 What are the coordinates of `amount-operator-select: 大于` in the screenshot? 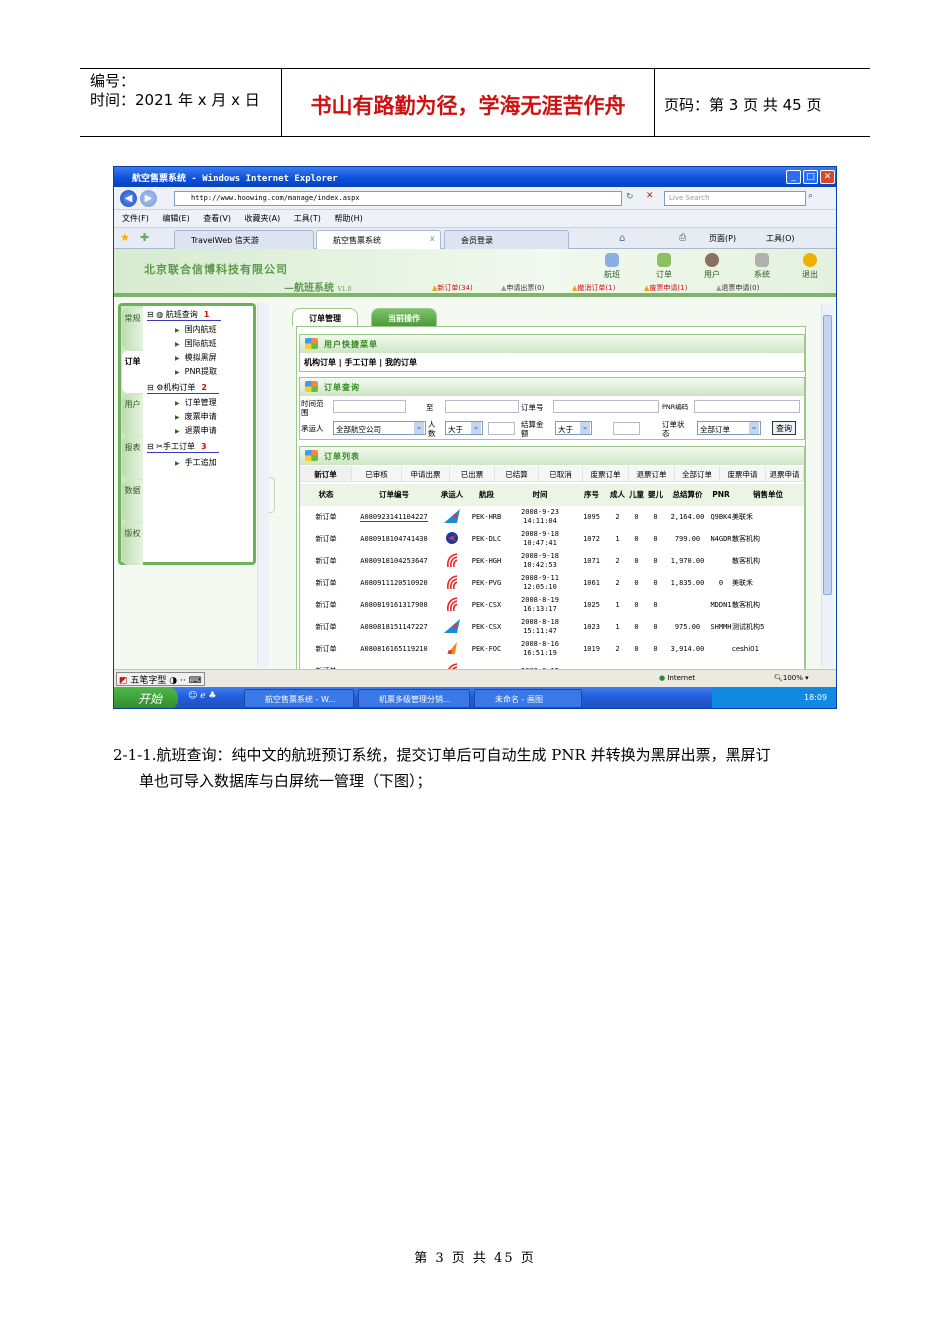 It's located at (573, 428).